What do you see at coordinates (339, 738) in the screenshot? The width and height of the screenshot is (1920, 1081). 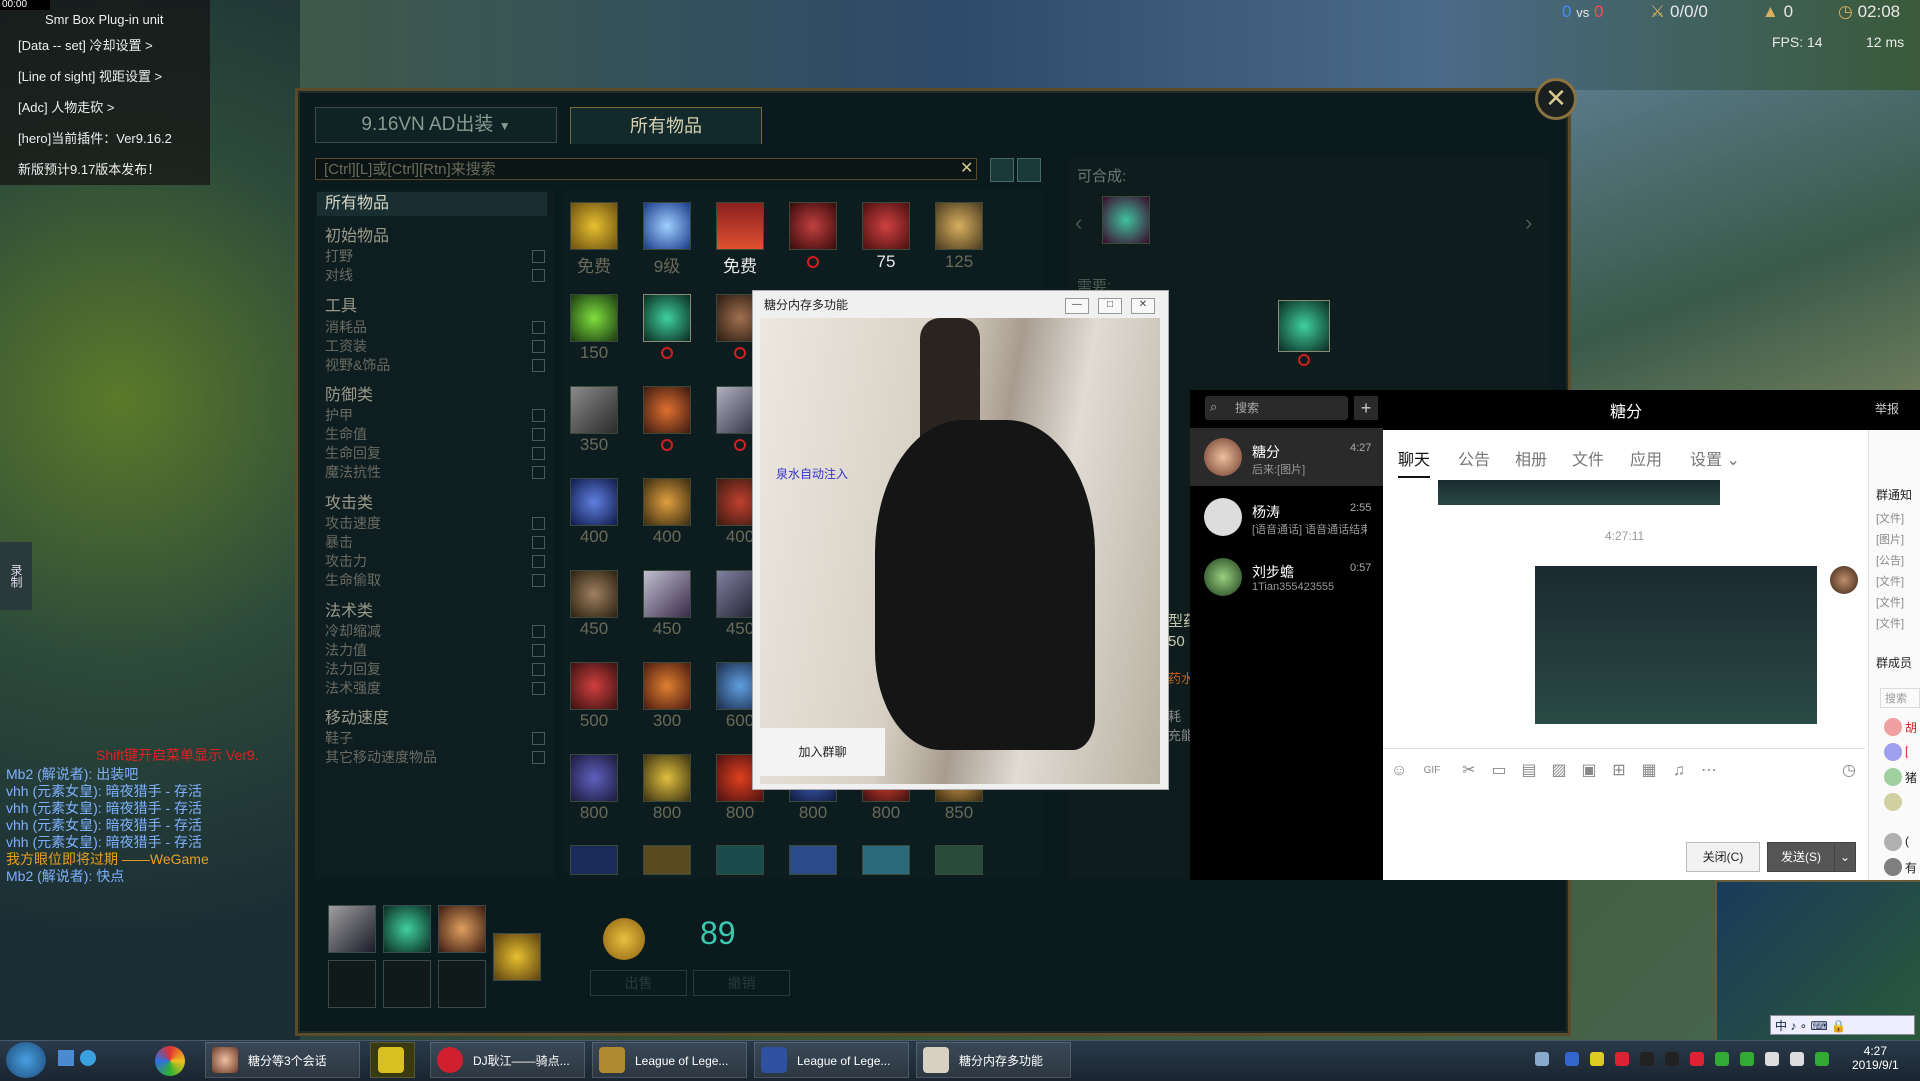 I see `category-boots: 鞋子` at bounding box center [339, 738].